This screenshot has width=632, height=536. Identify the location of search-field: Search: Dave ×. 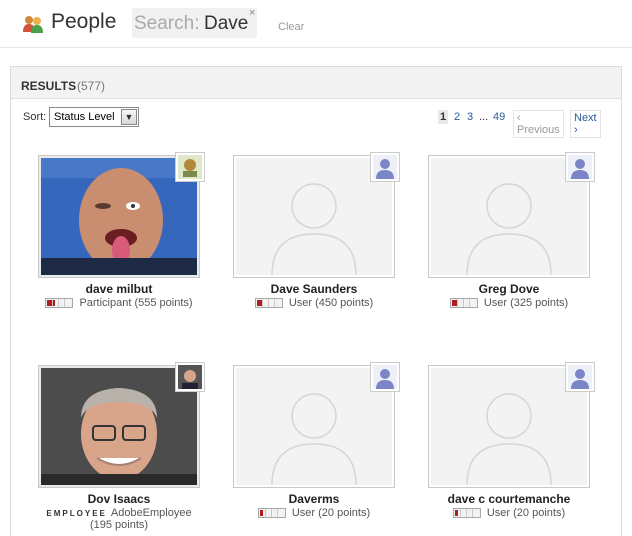
(194, 23).